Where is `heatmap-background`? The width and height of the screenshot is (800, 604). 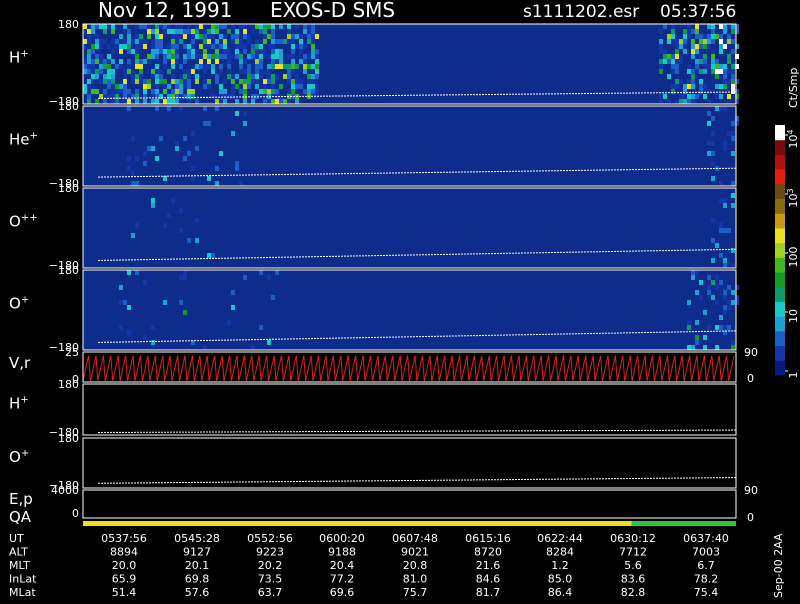 heatmap-background is located at coordinates (409, 146).